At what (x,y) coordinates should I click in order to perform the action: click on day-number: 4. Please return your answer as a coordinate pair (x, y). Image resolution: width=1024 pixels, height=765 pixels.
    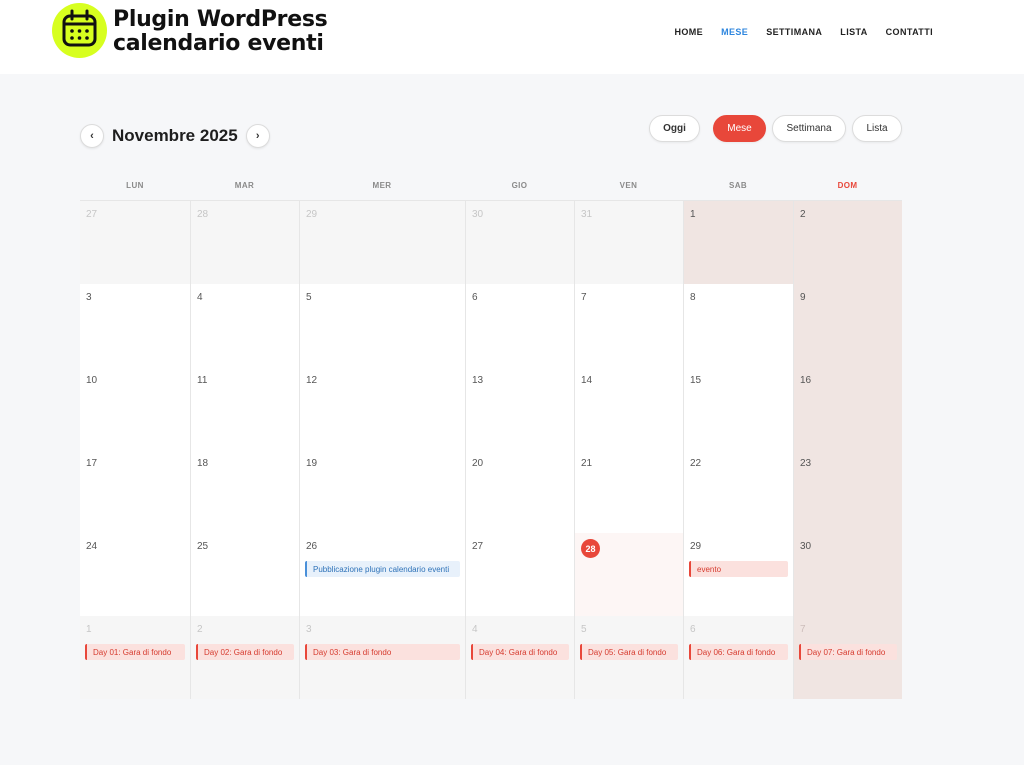
    Looking at the image, I should click on (475, 629).